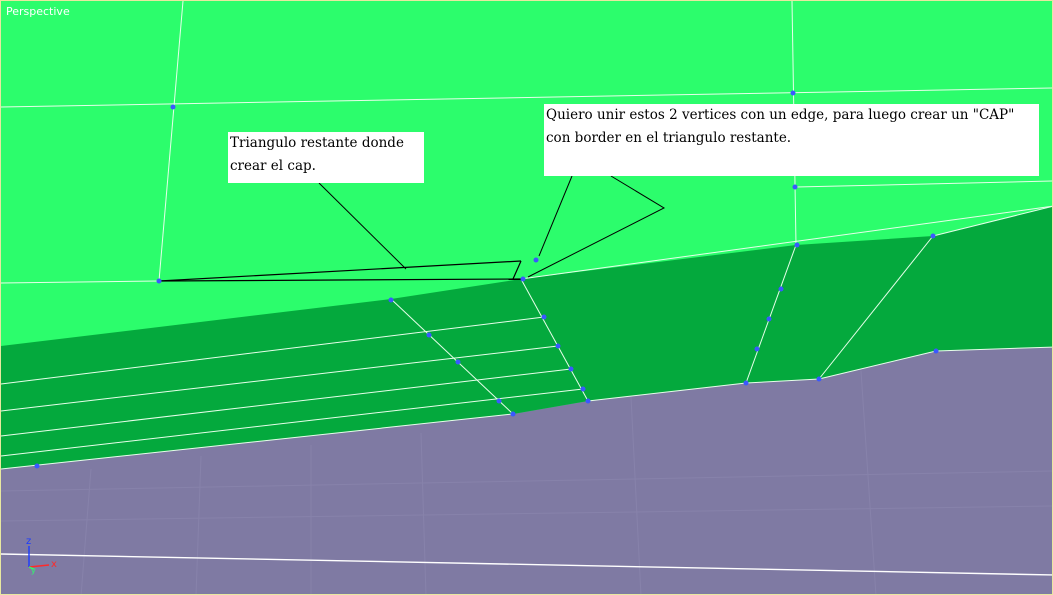 The height and width of the screenshot is (595, 1053). Describe the element at coordinates (28, 541) in the screenshot. I see `axis-z-label: z` at that location.